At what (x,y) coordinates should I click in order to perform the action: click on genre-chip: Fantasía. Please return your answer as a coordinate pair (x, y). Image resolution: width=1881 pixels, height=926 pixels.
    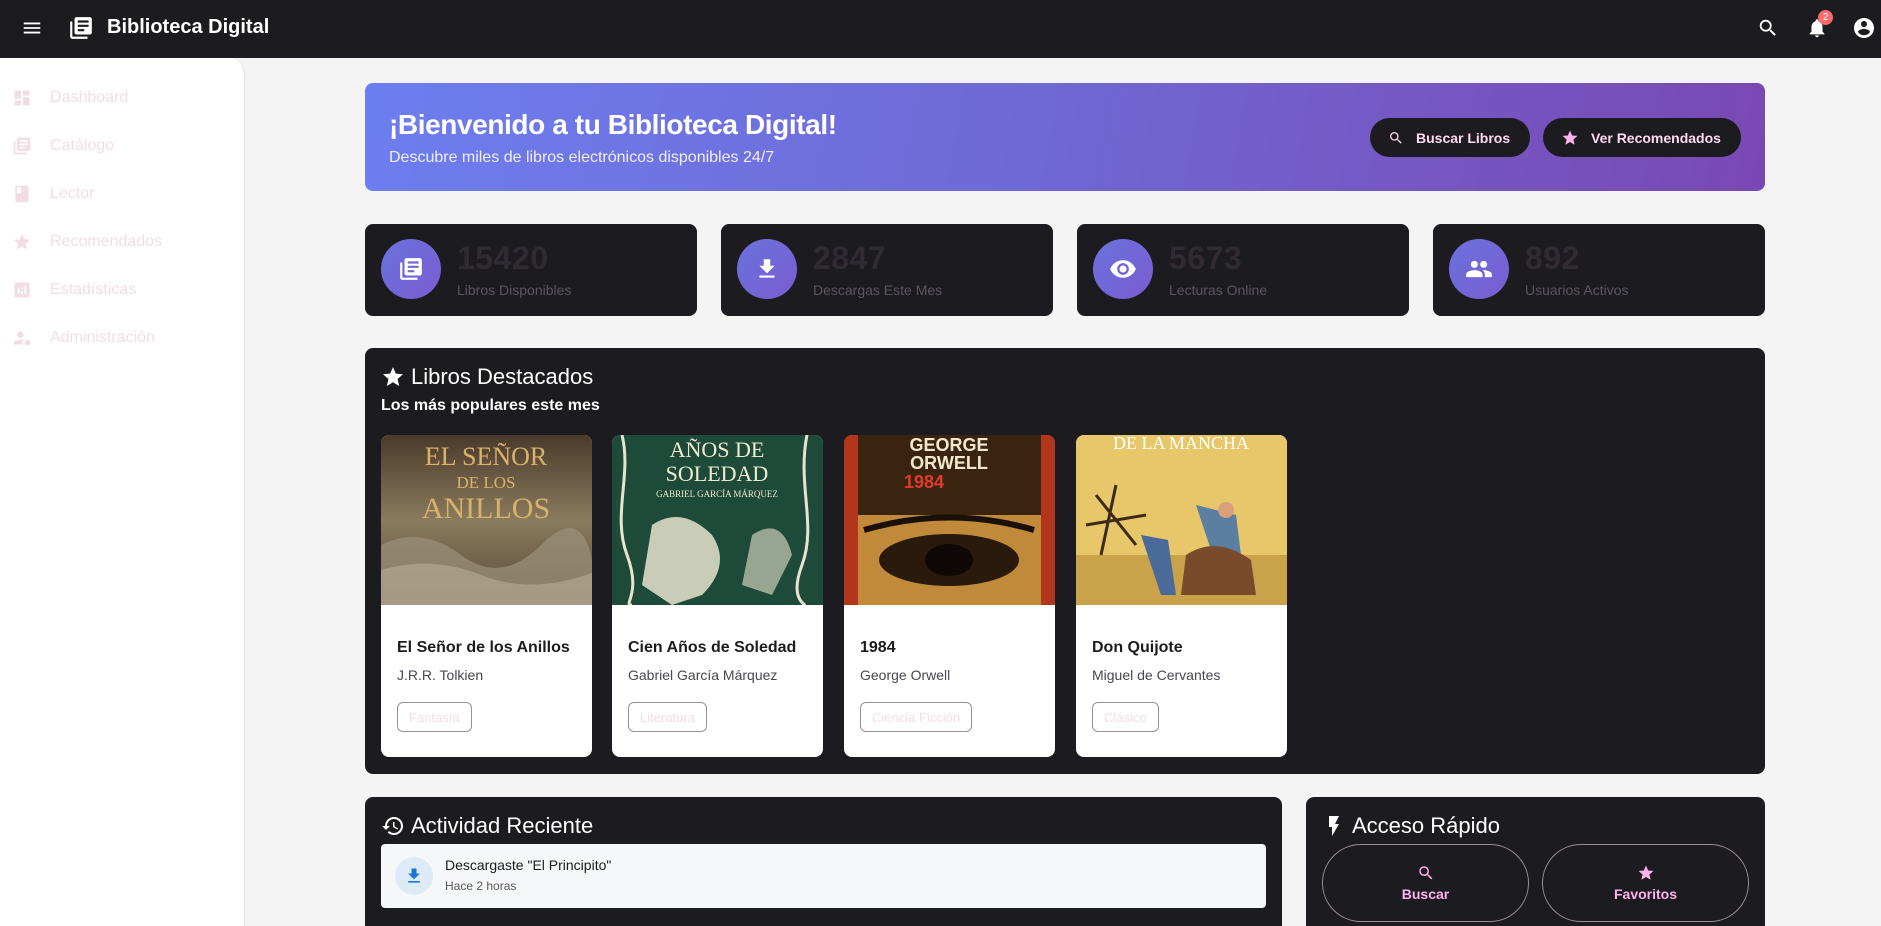
    Looking at the image, I should click on (434, 717).